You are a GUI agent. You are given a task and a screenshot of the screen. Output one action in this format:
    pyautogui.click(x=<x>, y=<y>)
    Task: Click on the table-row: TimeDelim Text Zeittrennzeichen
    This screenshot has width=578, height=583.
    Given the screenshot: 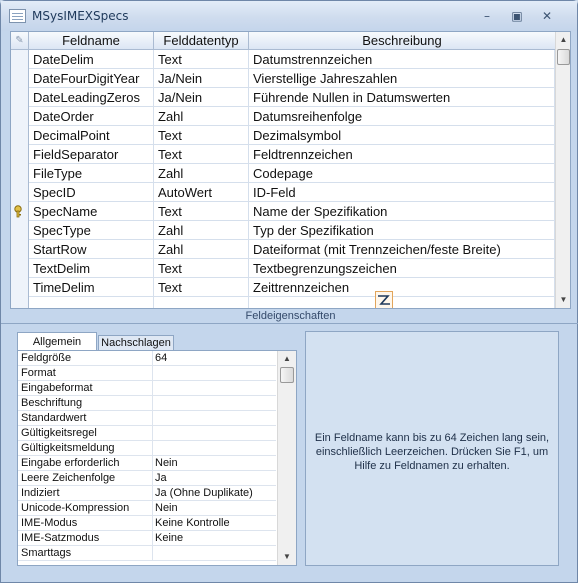 What is the action you would take?
    pyautogui.click(x=283, y=287)
    